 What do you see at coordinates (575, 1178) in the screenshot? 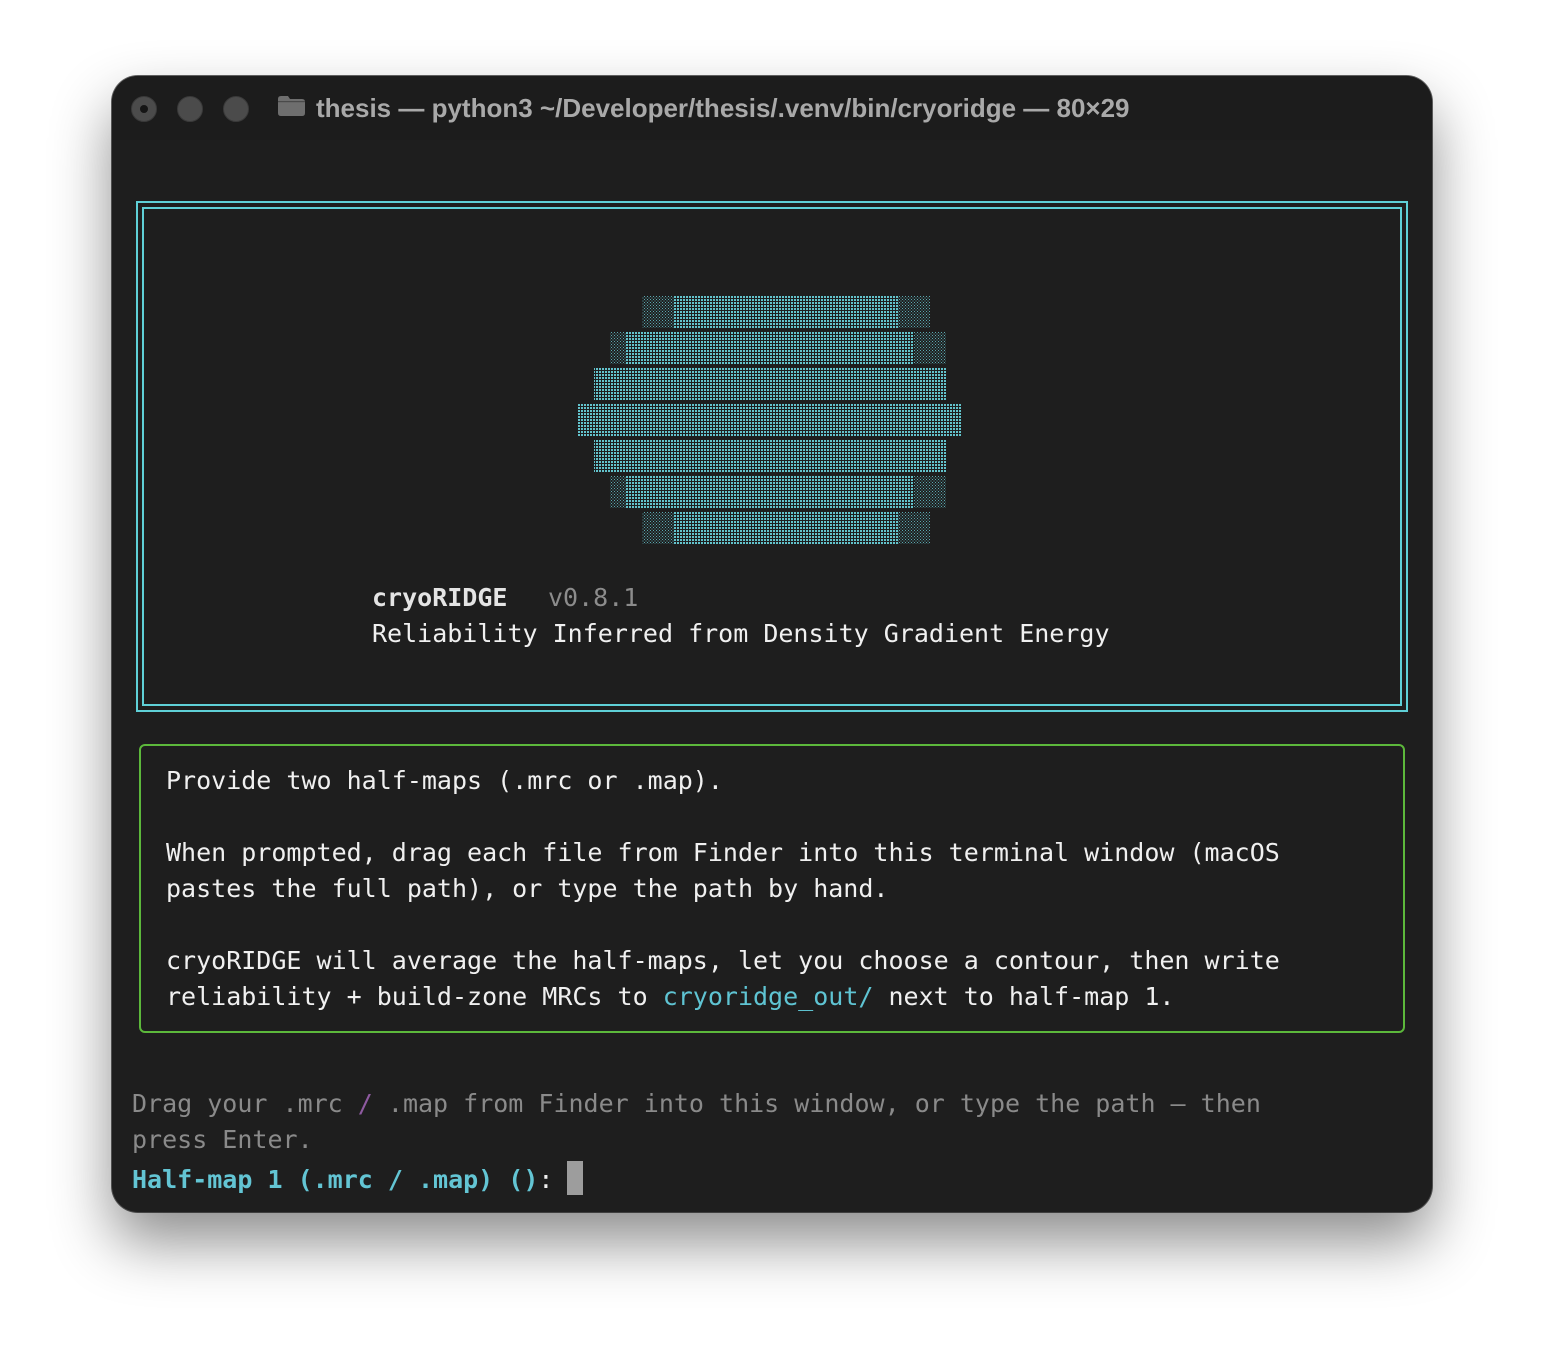
I see `text-cursor` at bounding box center [575, 1178].